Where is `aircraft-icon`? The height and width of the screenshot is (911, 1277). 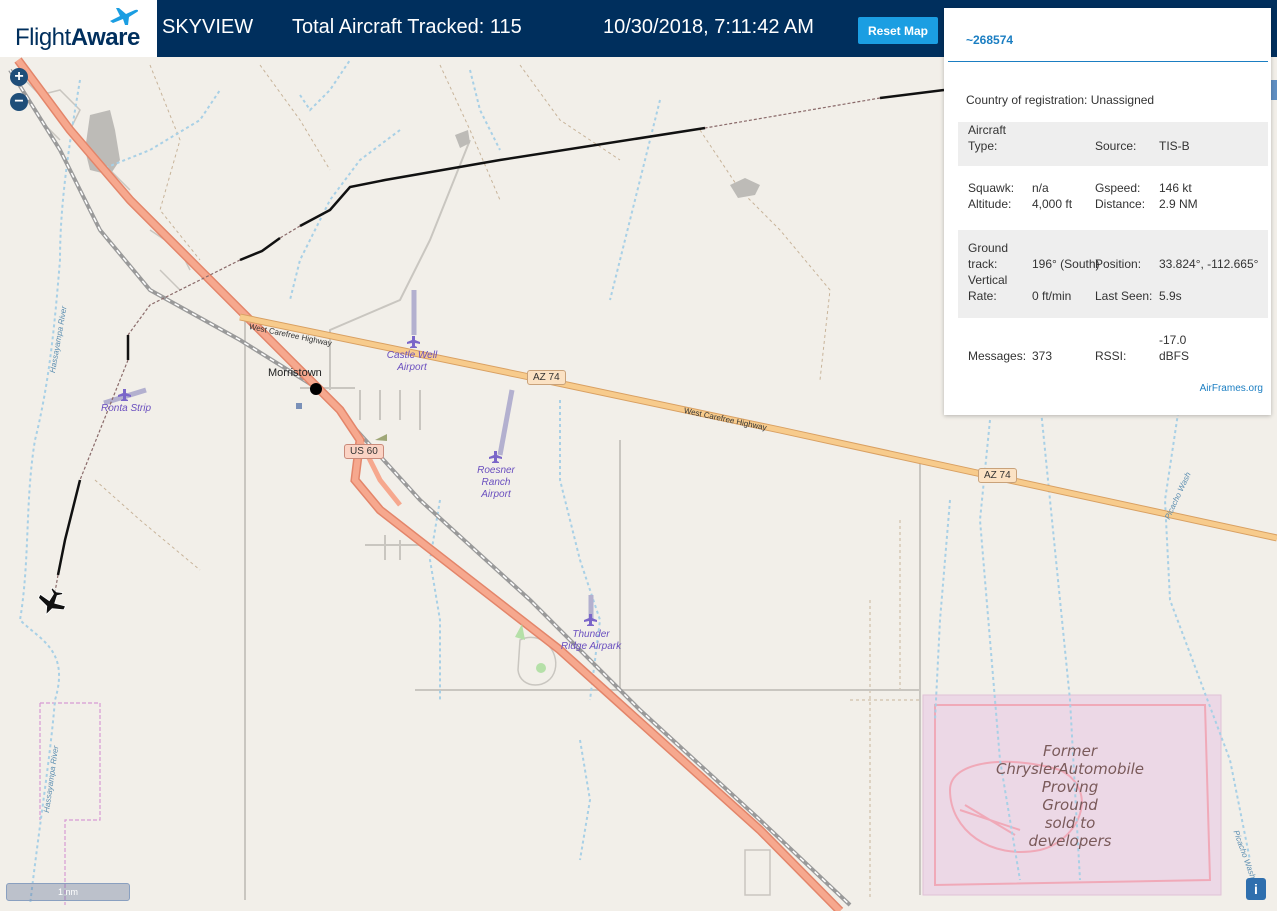
aircraft-icon is located at coordinates (52, 601).